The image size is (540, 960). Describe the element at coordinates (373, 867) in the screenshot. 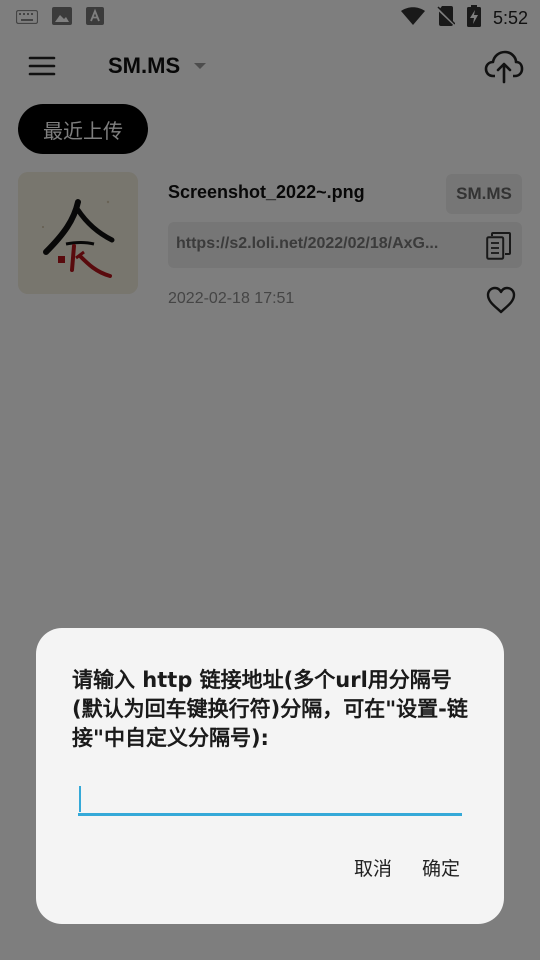

I see `cancel-button: 取消` at that location.